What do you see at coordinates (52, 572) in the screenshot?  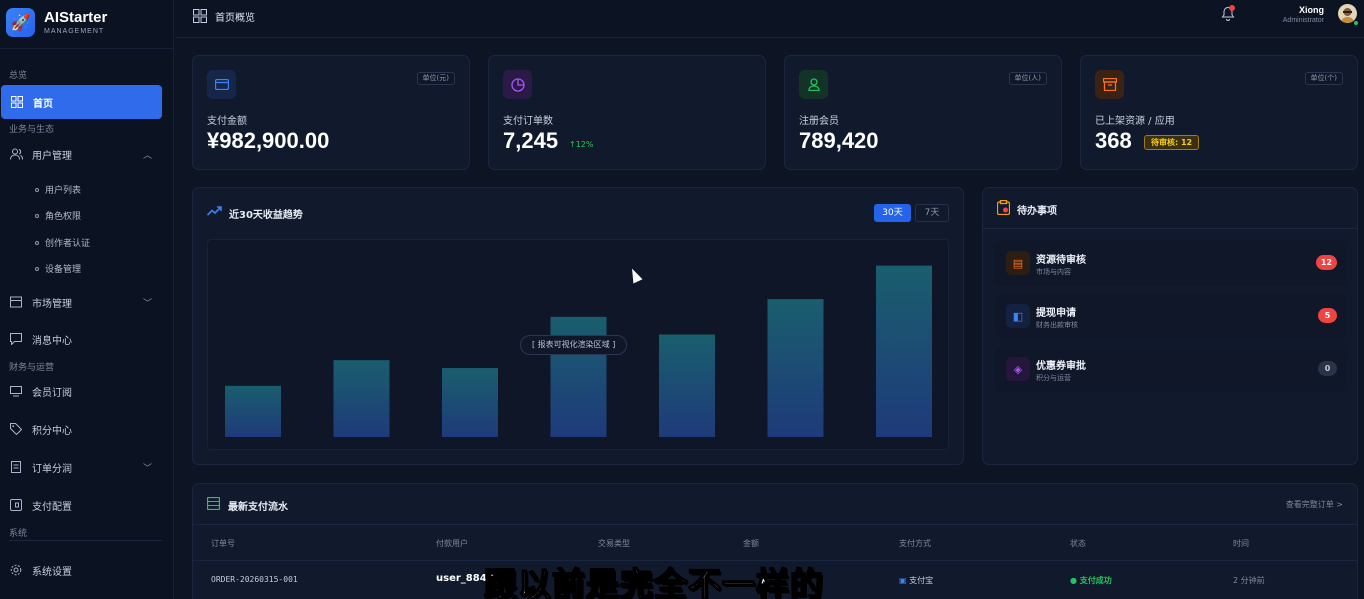 I see `sidebar-item-label: 系统设置` at bounding box center [52, 572].